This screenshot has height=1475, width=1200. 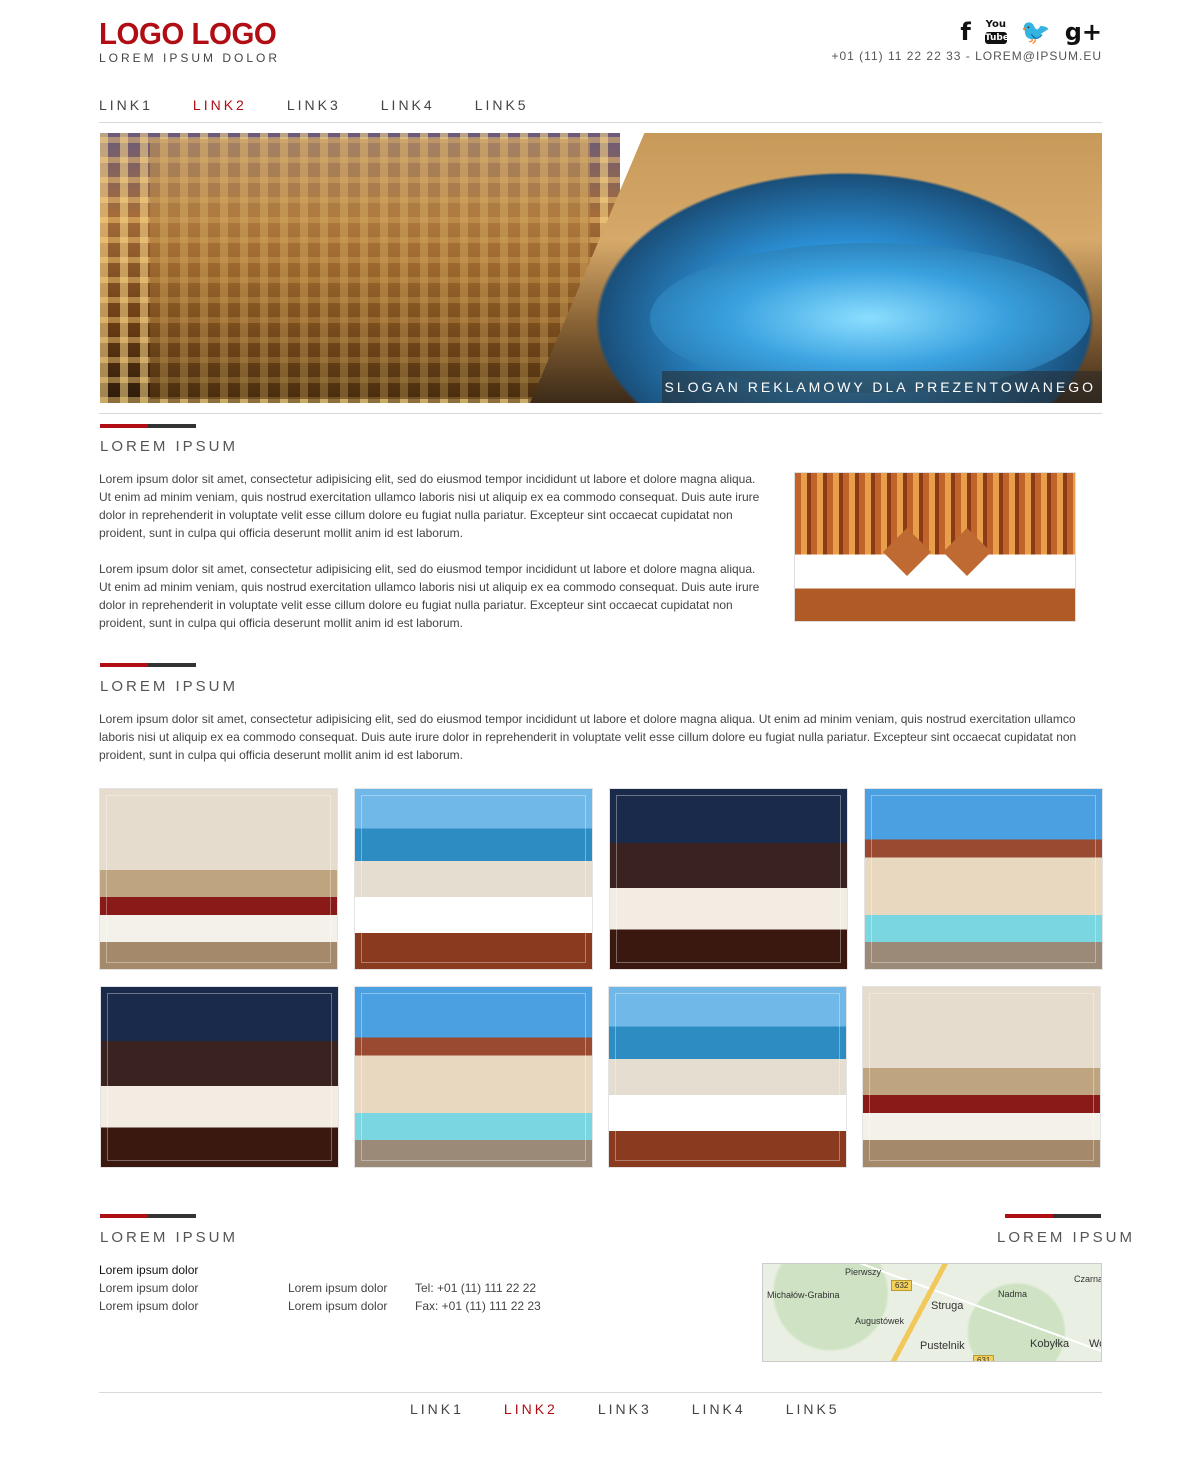 I want to click on logo: LOGO LOGO, so click(x=188, y=34).